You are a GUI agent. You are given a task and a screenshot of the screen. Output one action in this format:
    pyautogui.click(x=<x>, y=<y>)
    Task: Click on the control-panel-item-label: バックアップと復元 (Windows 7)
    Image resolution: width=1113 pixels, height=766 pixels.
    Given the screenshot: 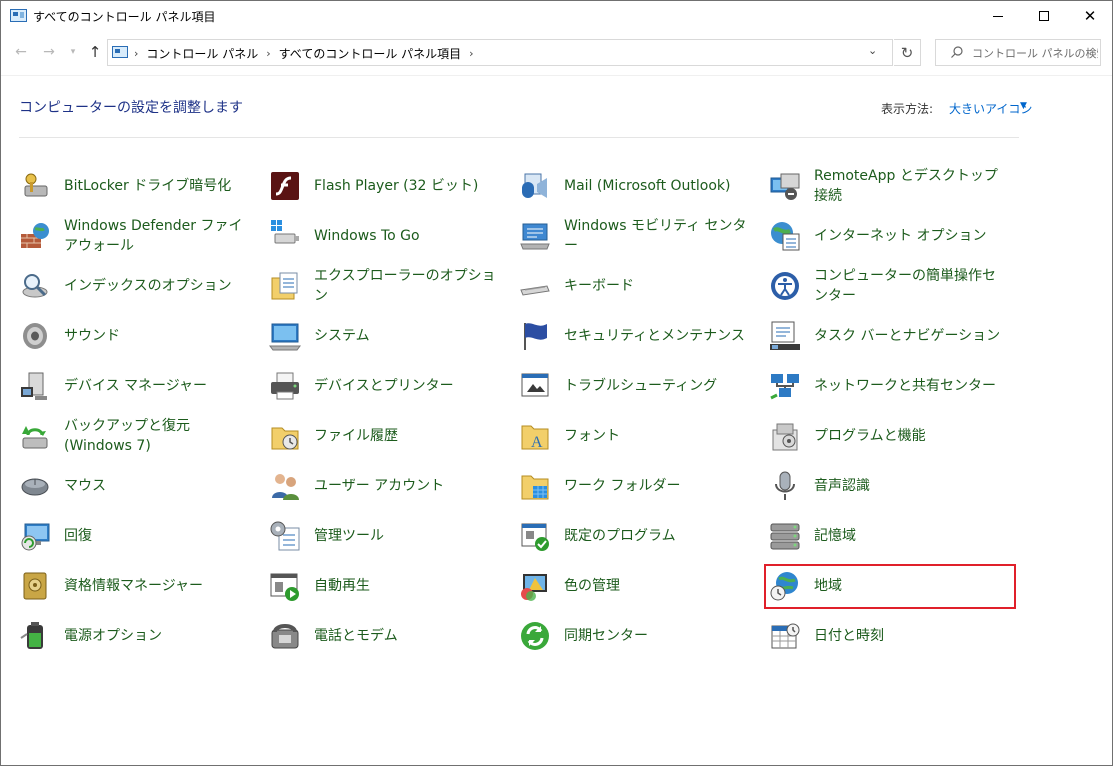 What is the action you would take?
    pyautogui.click(x=159, y=436)
    